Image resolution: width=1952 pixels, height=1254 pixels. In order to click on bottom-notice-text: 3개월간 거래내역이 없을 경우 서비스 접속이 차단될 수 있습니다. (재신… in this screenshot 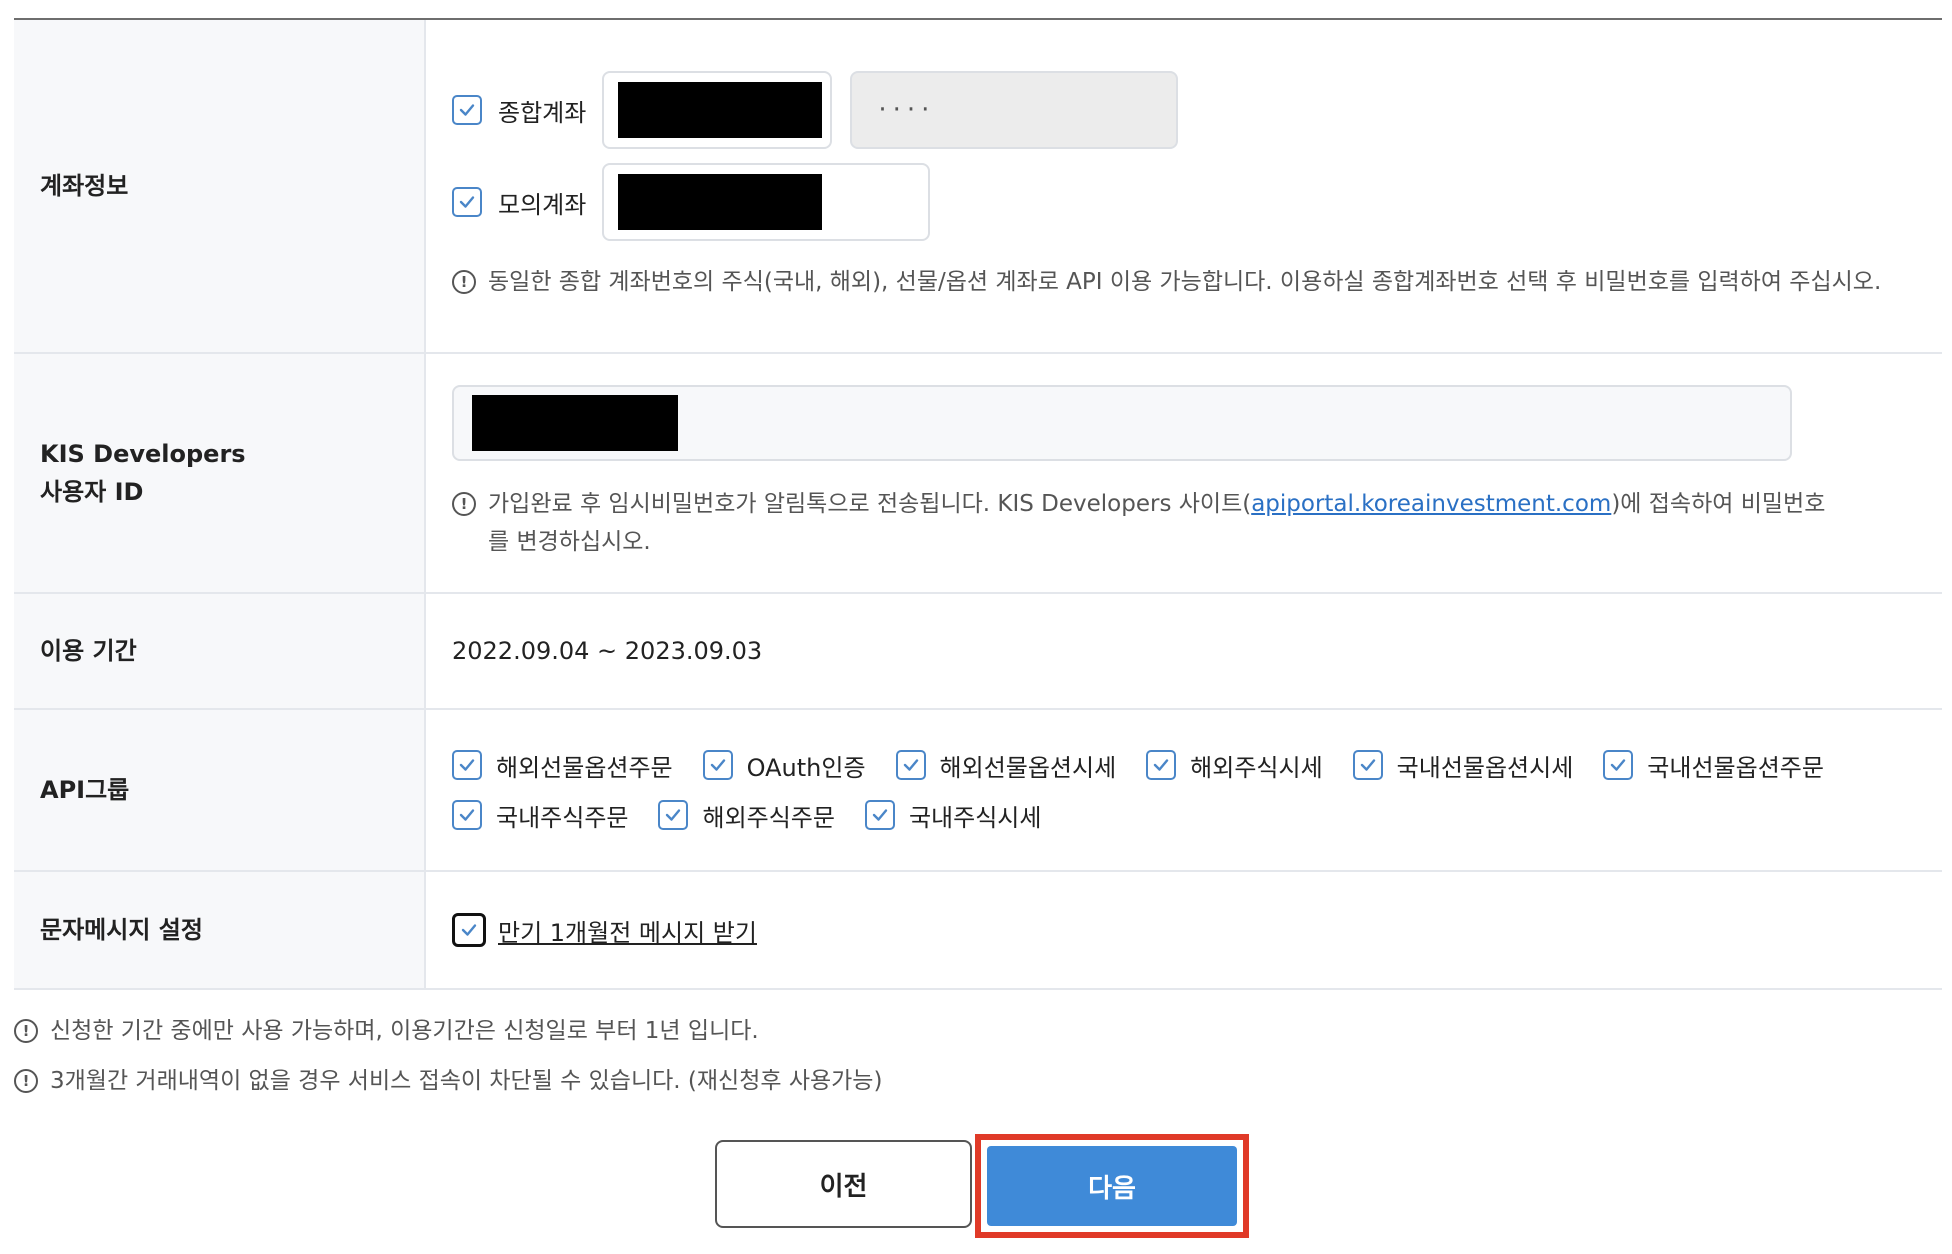, I will do `click(466, 1081)`.